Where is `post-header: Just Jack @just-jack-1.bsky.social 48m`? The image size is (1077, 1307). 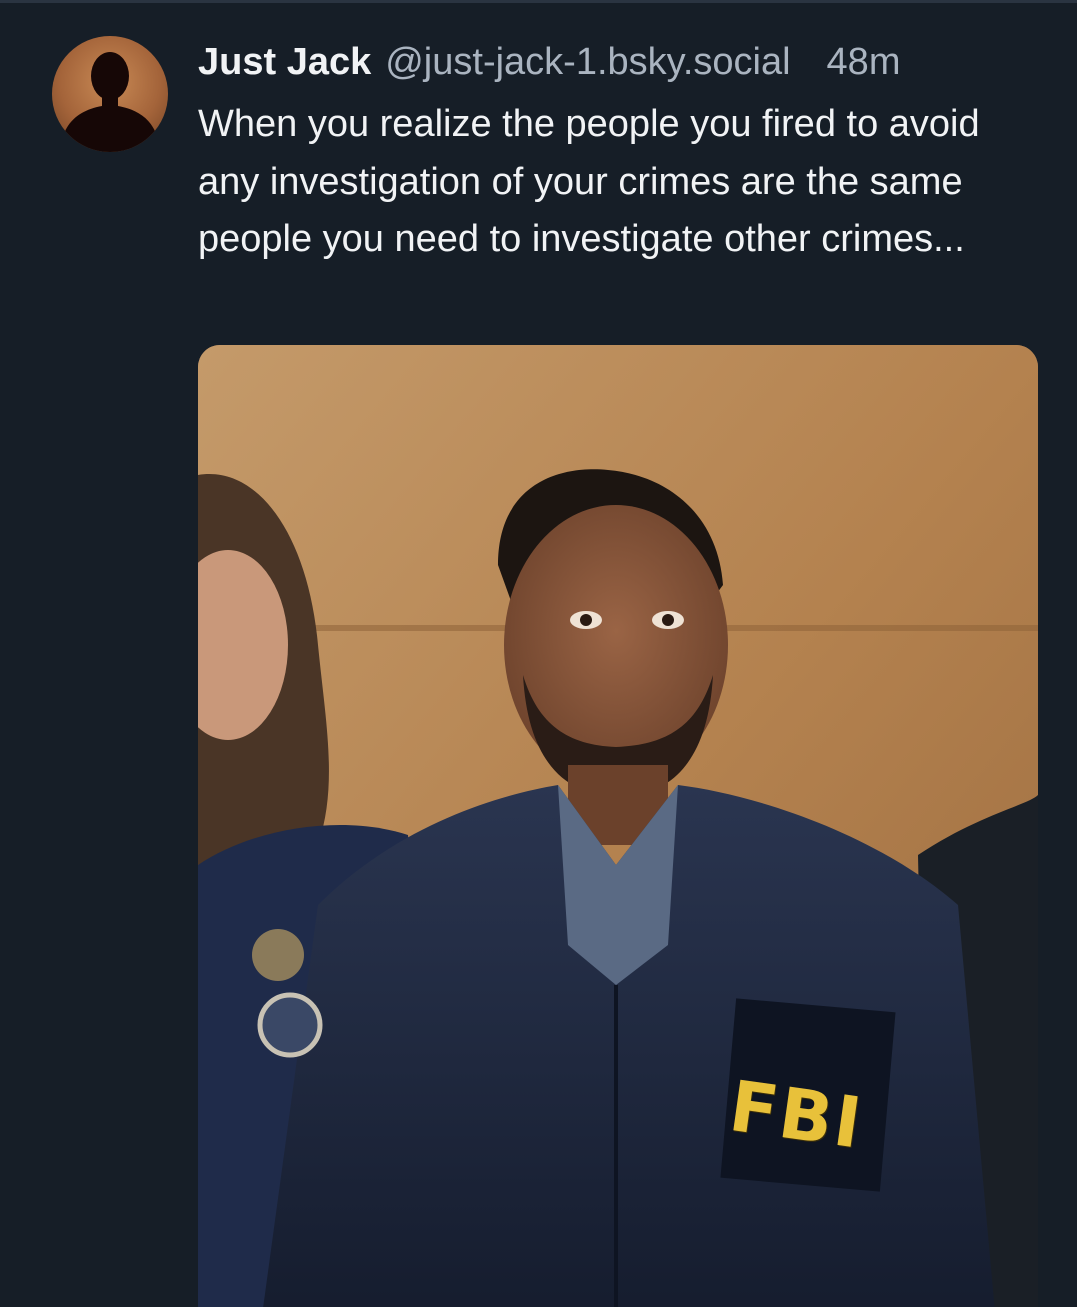
post-header: Just Jack @just-jack-1.bsky.social 48m is located at coordinates (623, 62).